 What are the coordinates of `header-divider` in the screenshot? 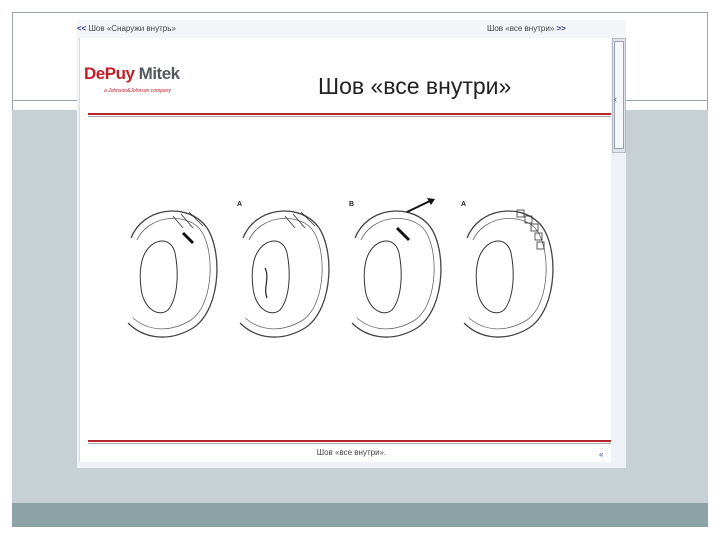 It's located at (349, 114).